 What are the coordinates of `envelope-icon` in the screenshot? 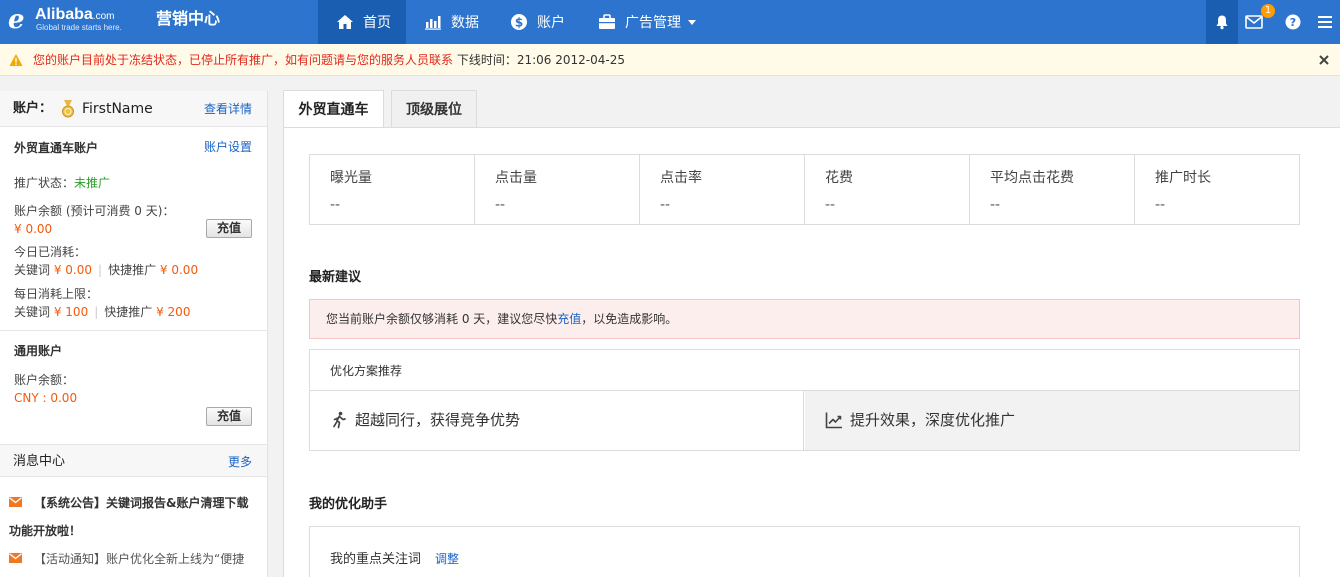 It's located at (1254, 22).